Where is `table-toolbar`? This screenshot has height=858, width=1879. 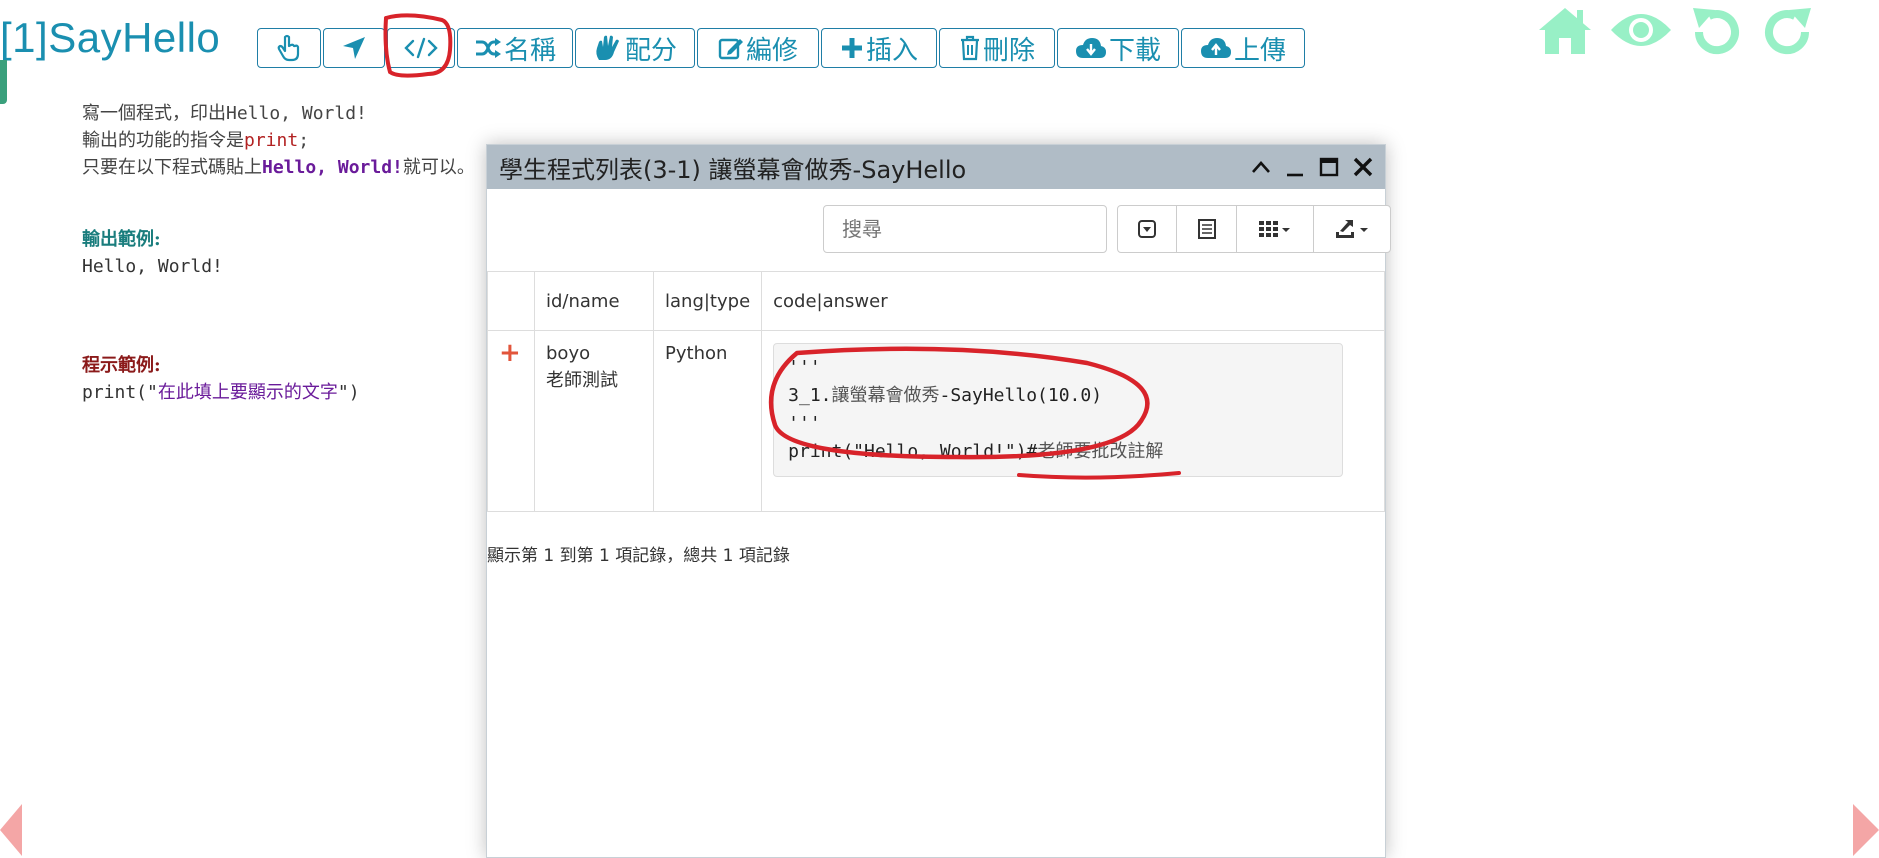 table-toolbar is located at coordinates (1254, 229).